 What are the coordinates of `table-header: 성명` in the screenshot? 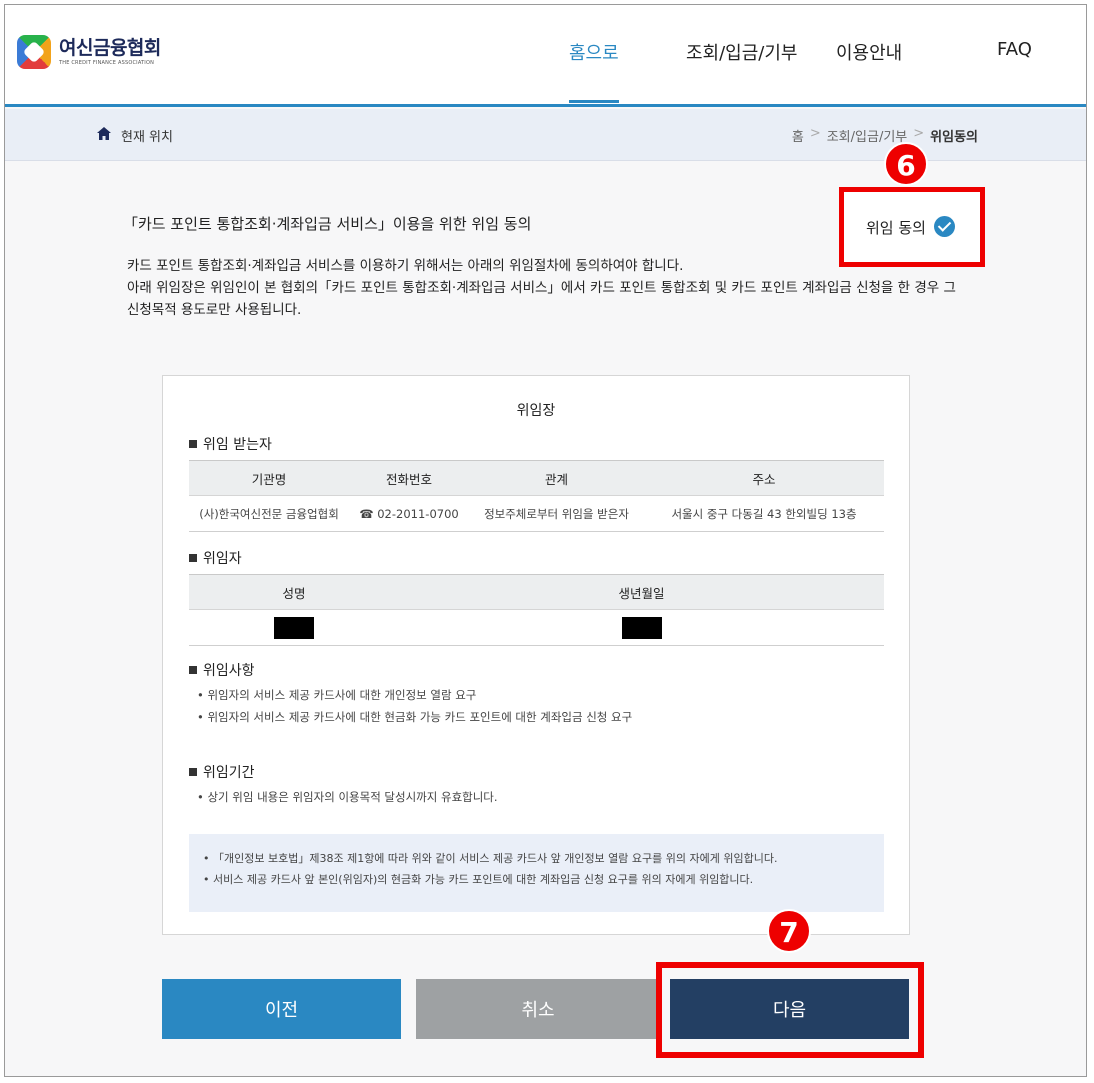 It's located at (294, 592).